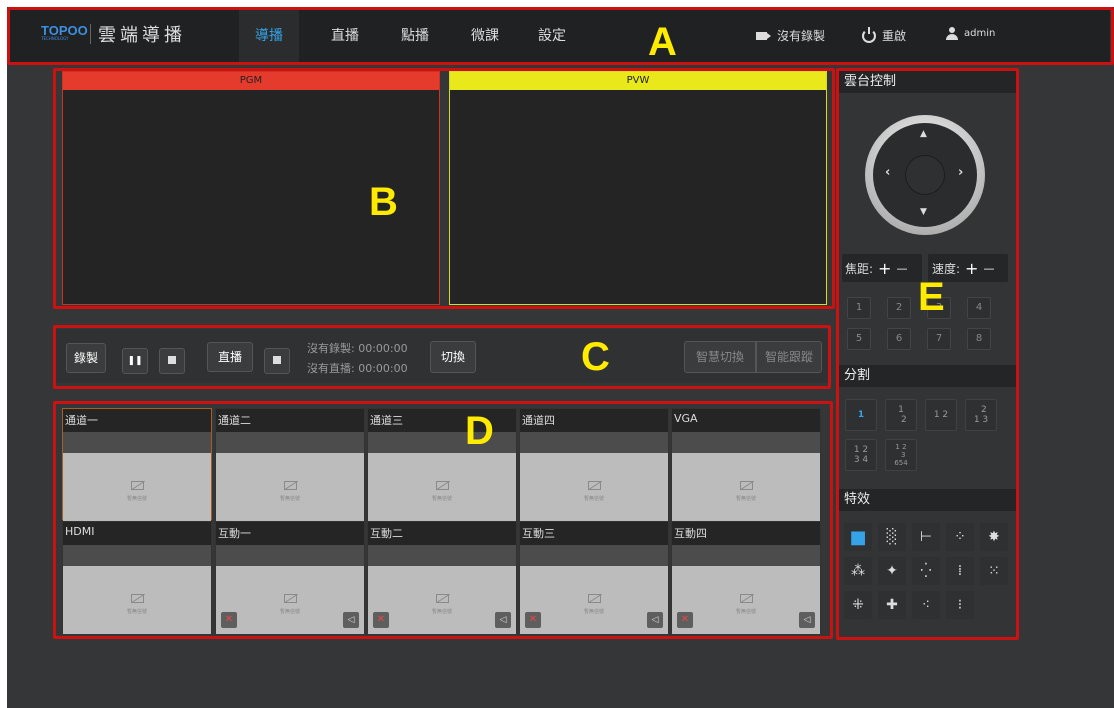  Describe the element at coordinates (662, 42) in the screenshot. I see `zone-a-label: A` at that location.